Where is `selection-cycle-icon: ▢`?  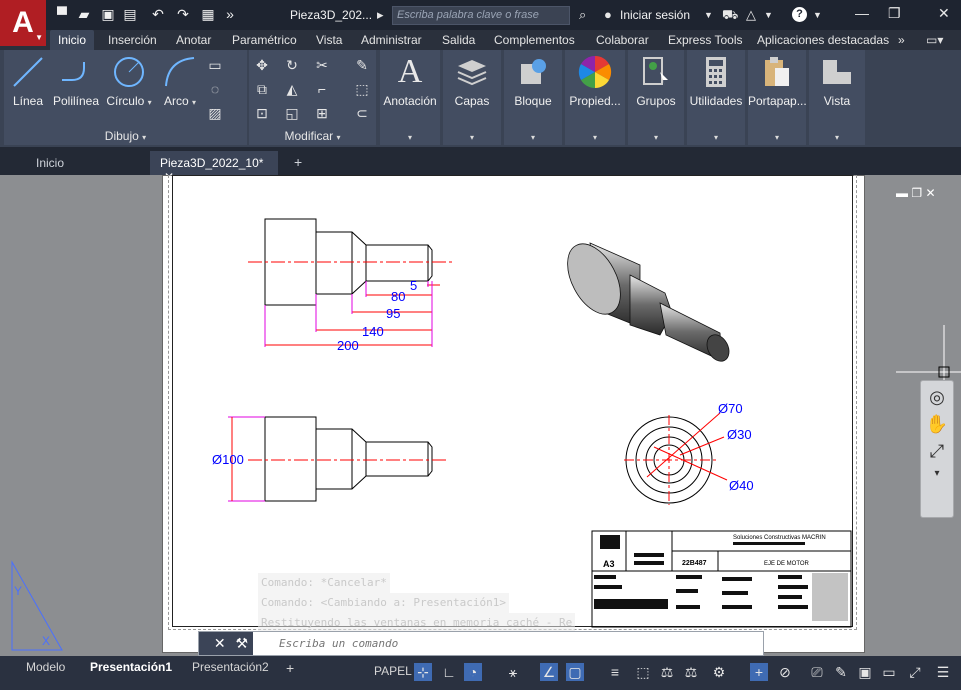
selection-cycle-icon: ▢ is located at coordinates (575, 672).